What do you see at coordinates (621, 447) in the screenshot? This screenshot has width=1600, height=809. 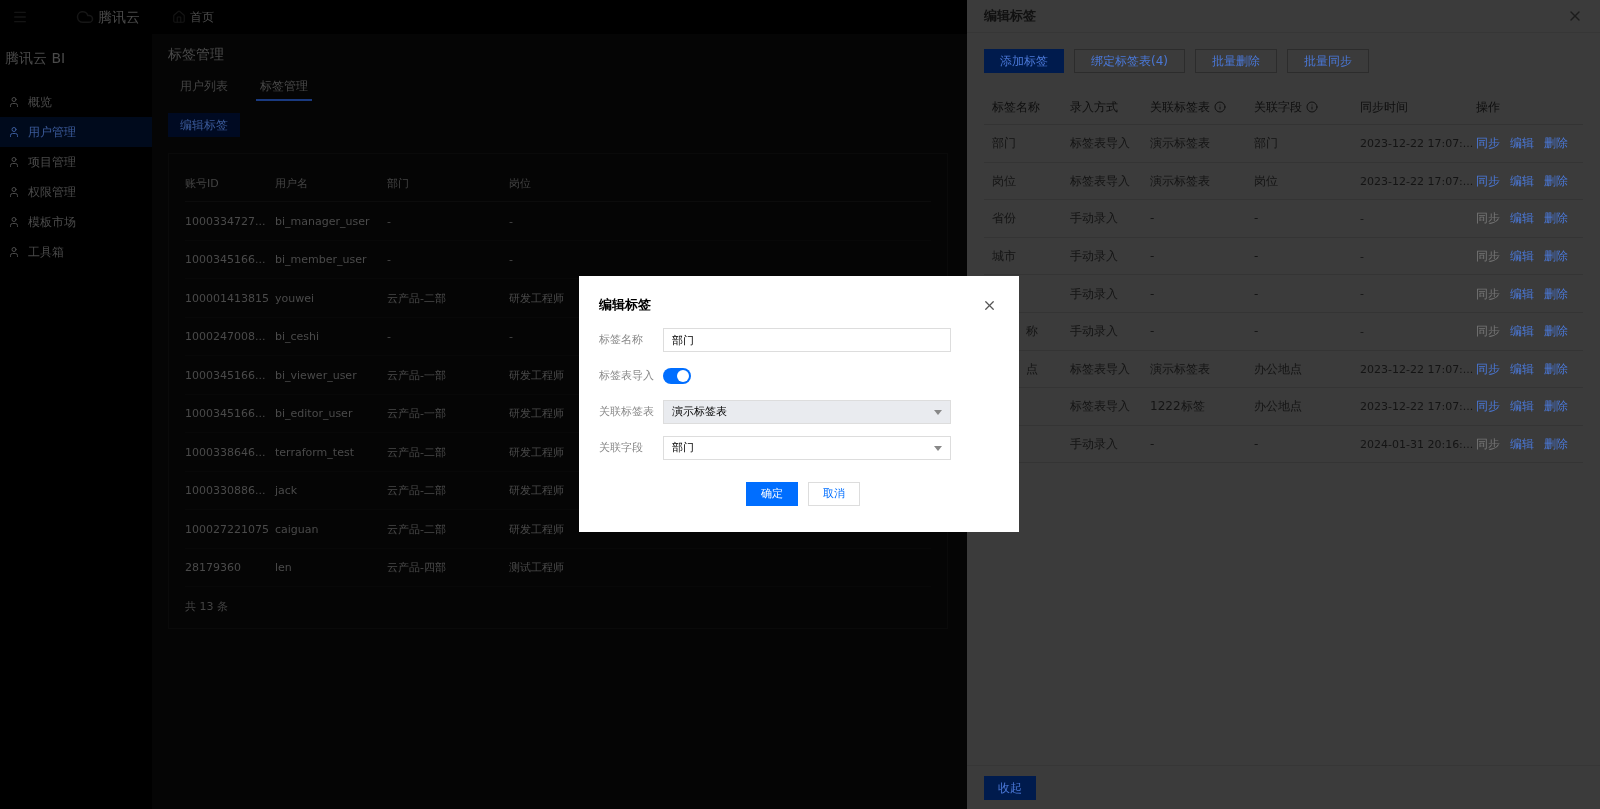 I see `field-label: 关联字段` at bounding box center [621, 447].